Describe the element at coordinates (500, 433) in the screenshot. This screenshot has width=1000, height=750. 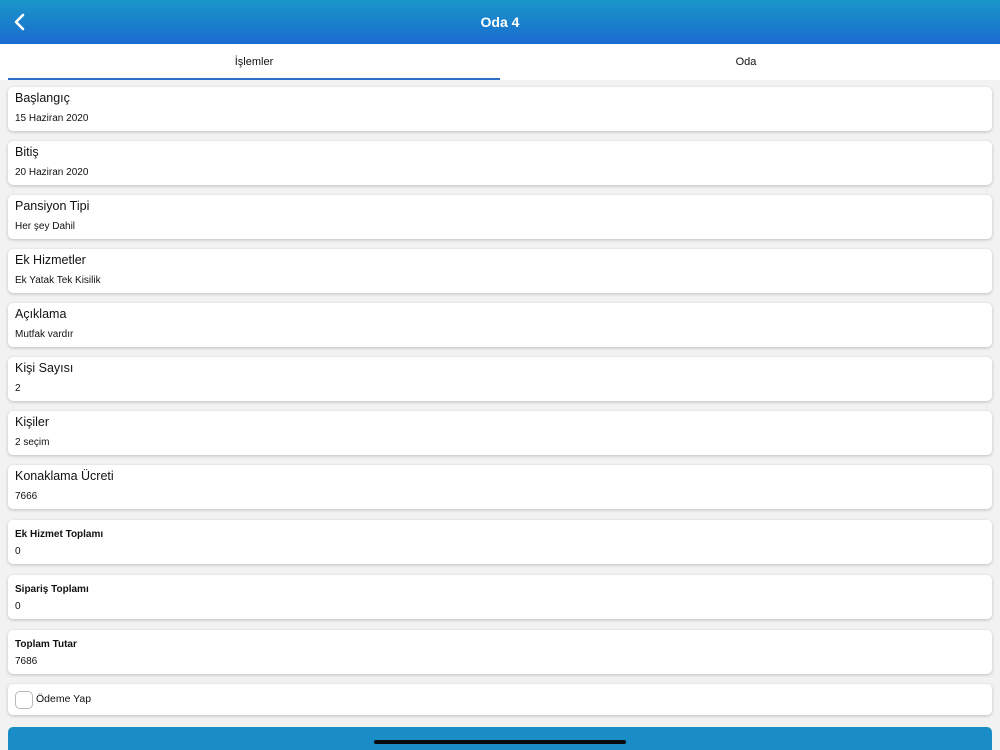
I see `field-card-kisiler: Kişiler 2 seçim` at that location.